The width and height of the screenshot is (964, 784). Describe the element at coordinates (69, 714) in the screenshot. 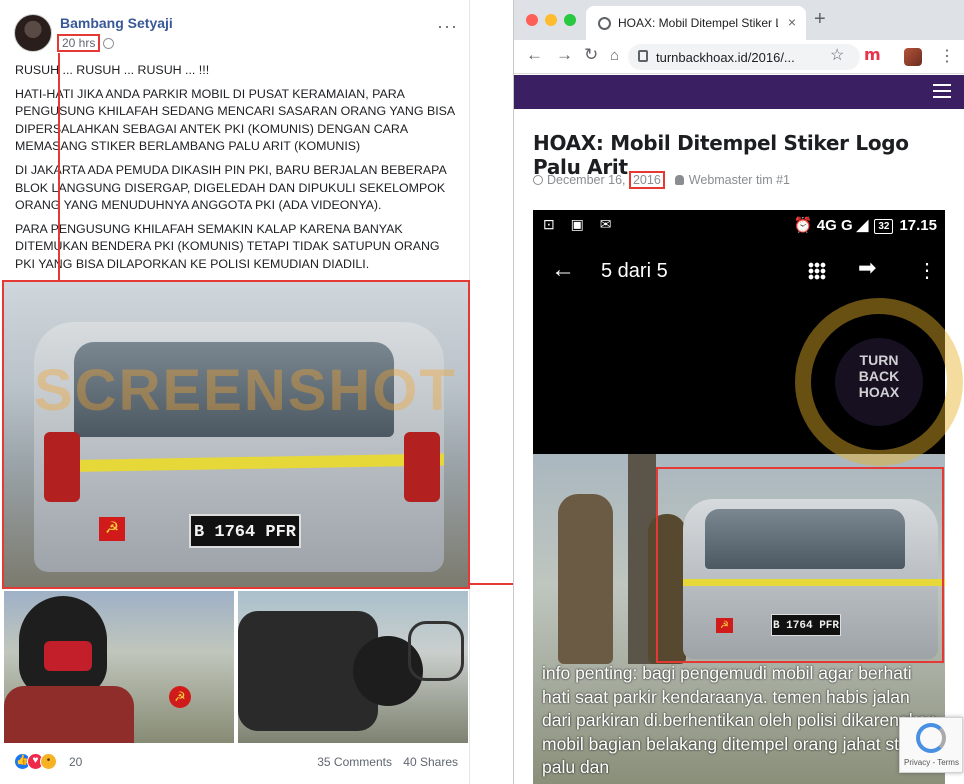

I see `person-body` at that location.